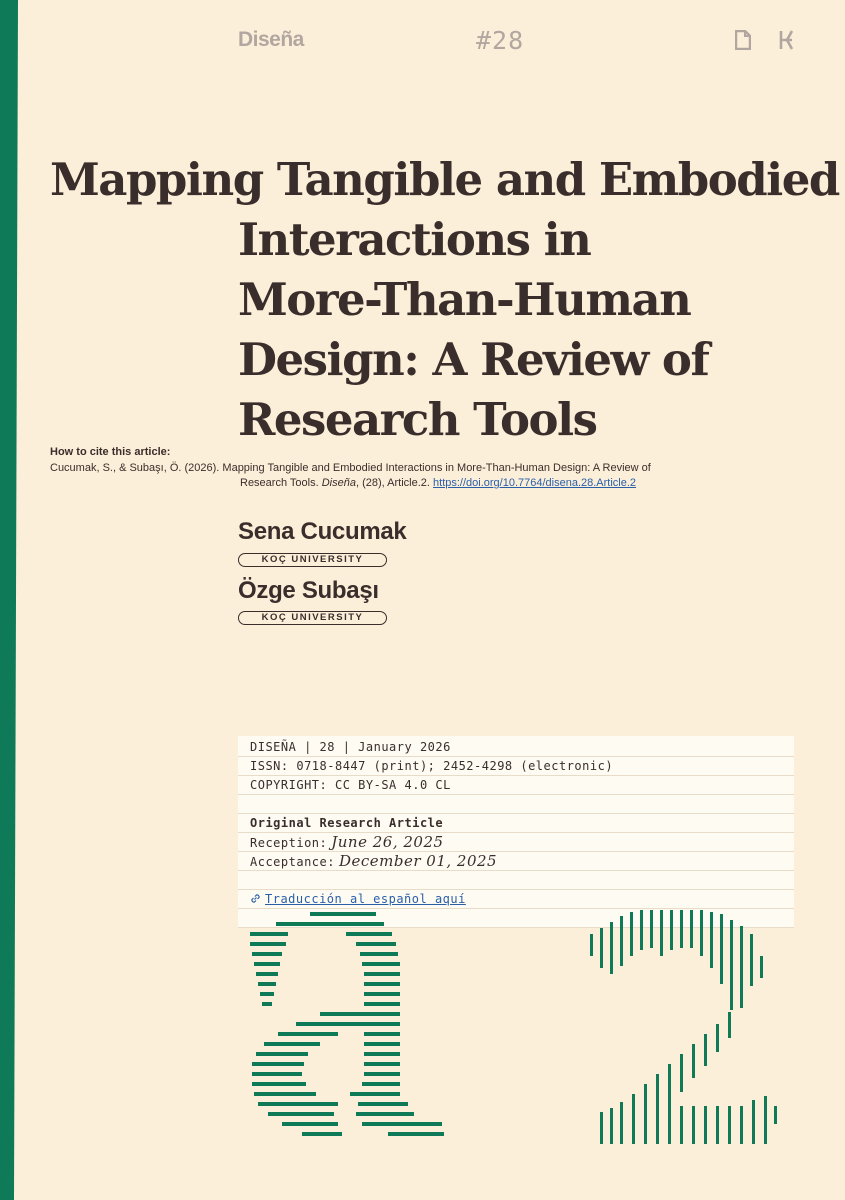  What do you see at coordinates (418, 861) in the screenshot?
I see `acceptance-date: December 01, 2025` at bounding box center [418, 861].